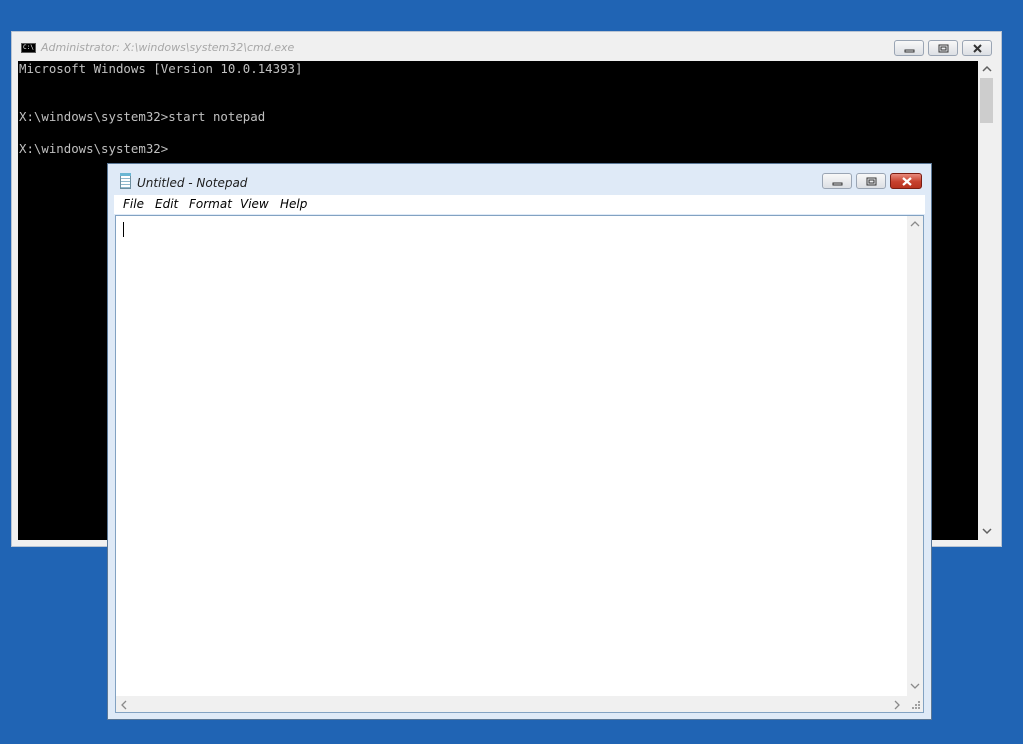  I want to click on menu-format: Format, so click(210, 204).